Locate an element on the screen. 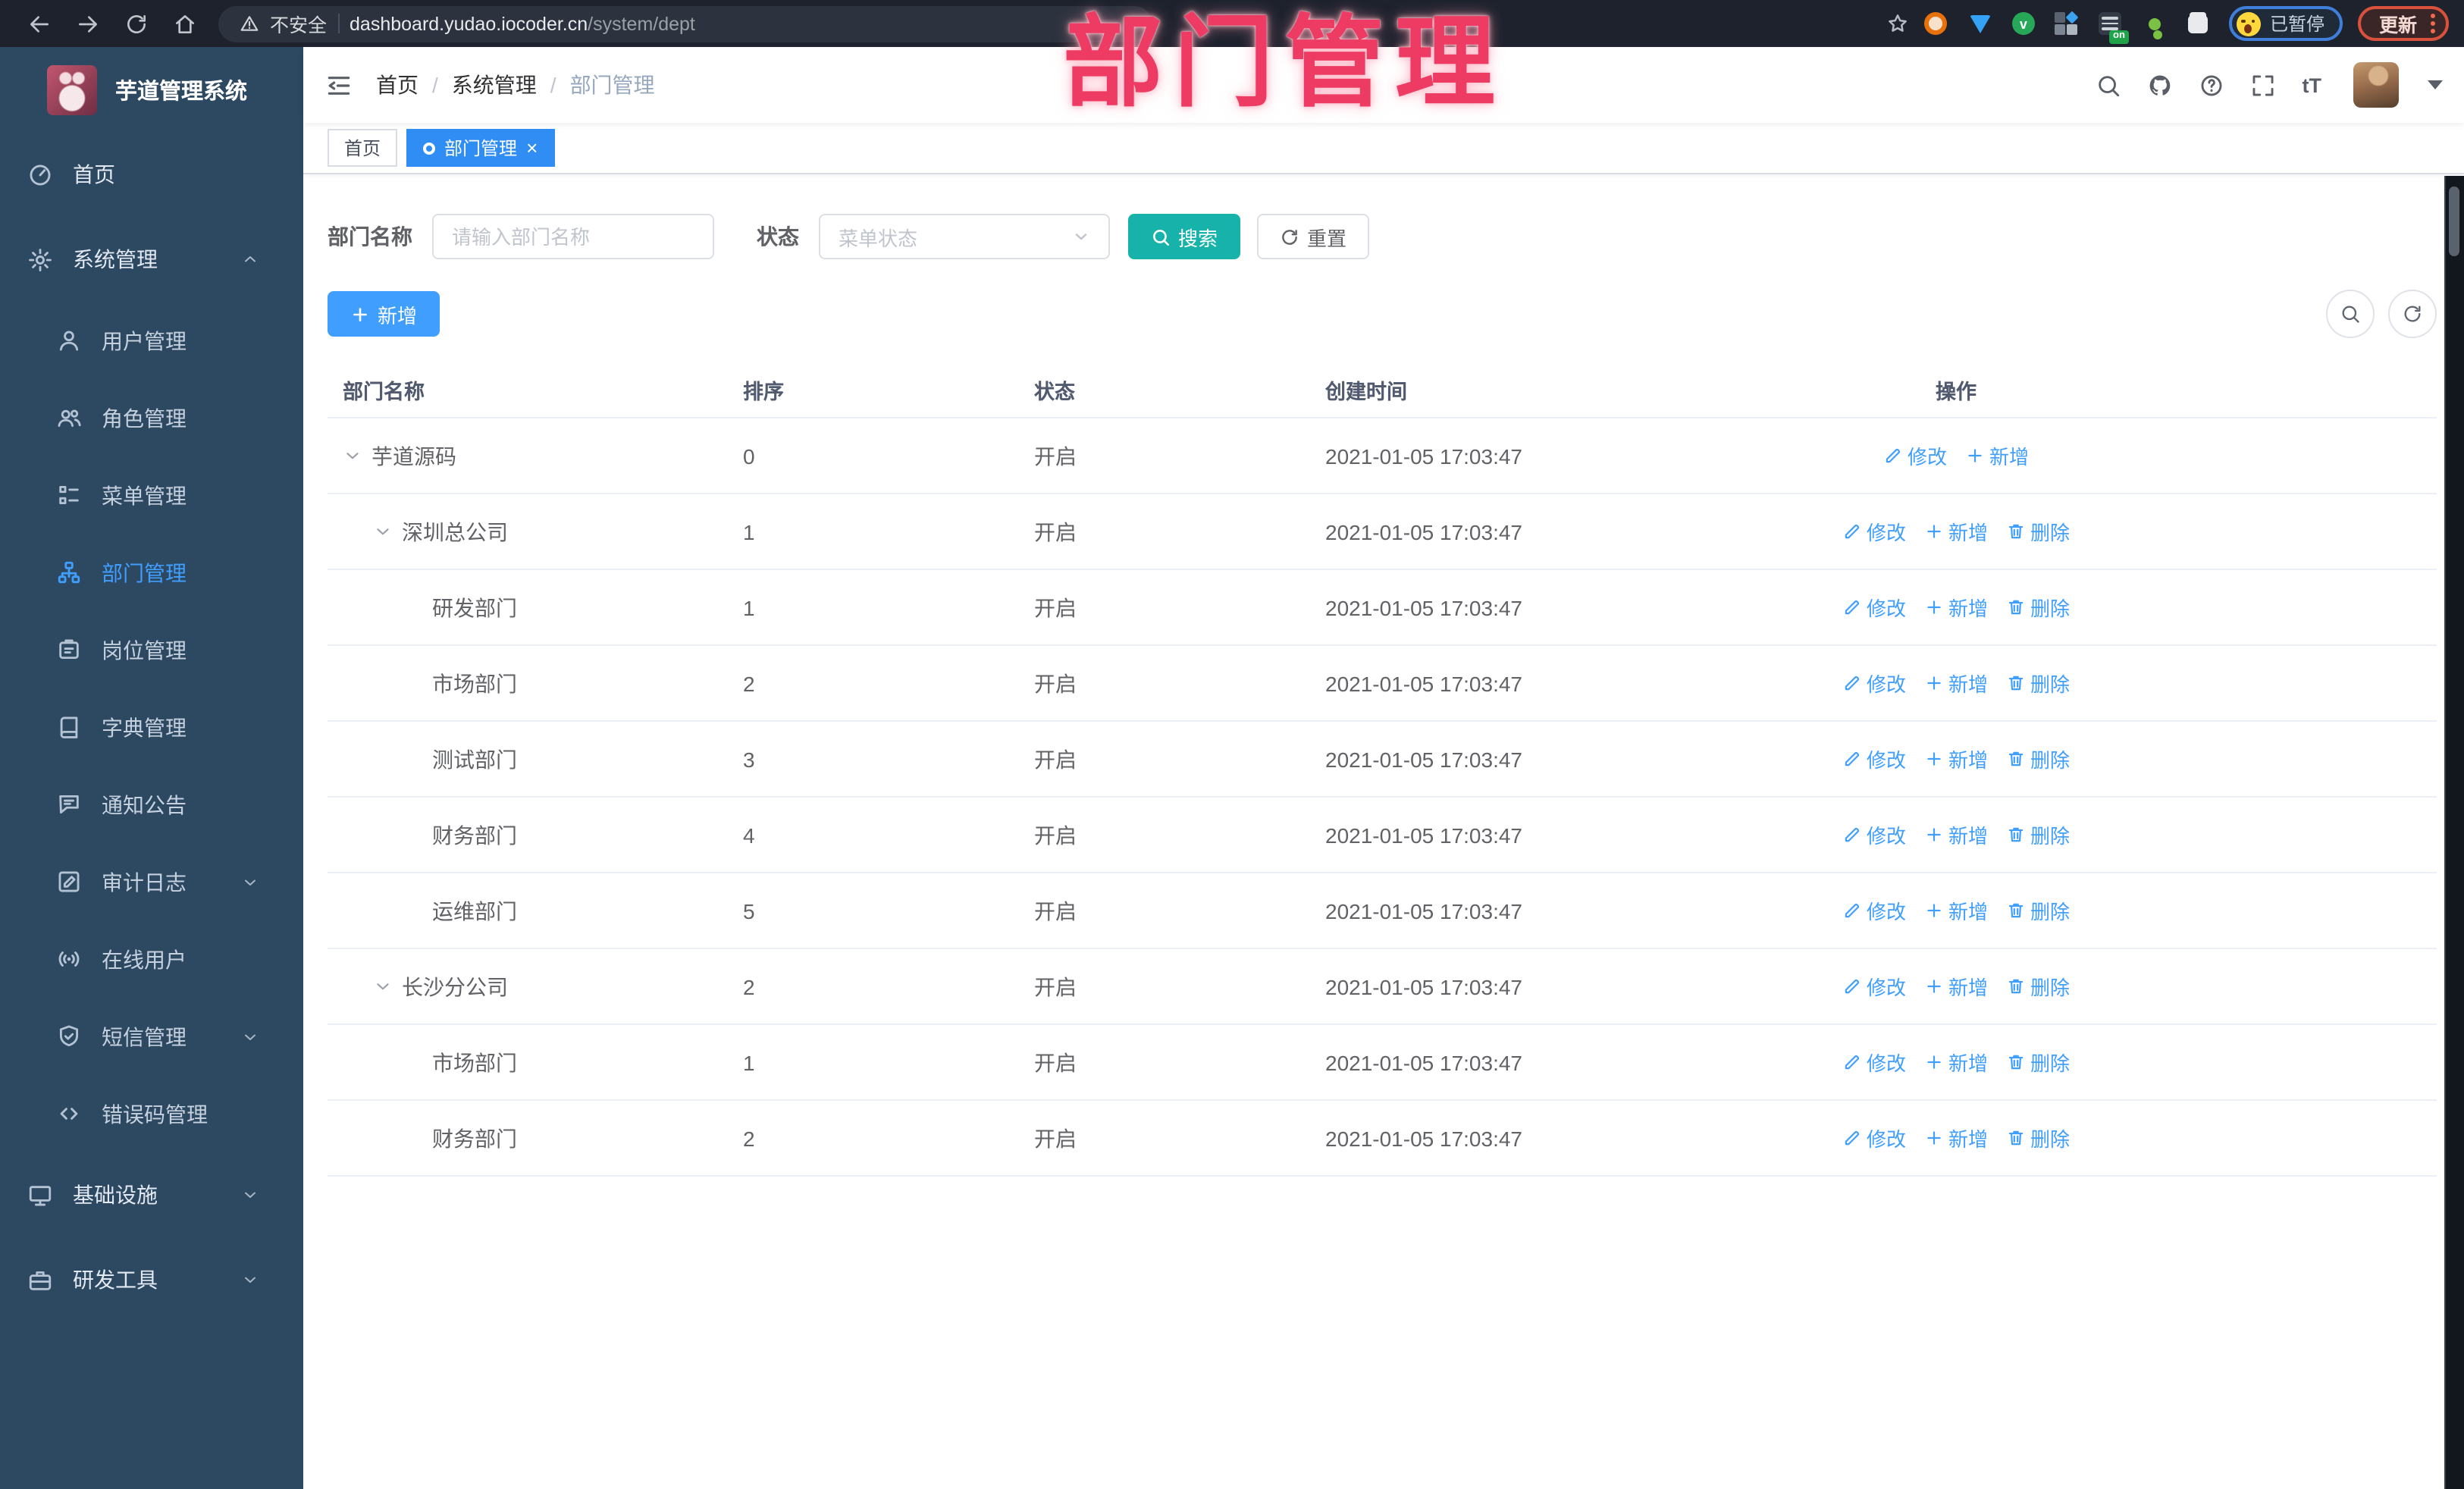 Image resolution: width=2464 pixels, height=1489 pixels. delete-icon is located at coordinates (2016, 607).